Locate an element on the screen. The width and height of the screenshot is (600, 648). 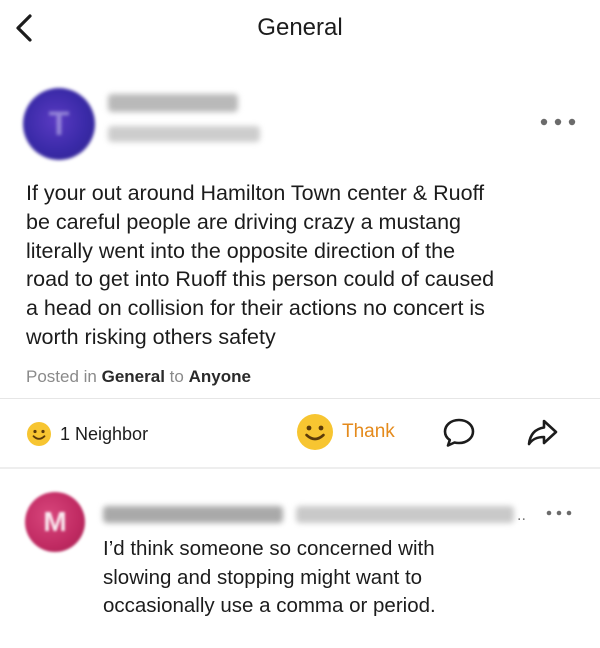
name-truncation: .. is located at coordinates (521, 515).